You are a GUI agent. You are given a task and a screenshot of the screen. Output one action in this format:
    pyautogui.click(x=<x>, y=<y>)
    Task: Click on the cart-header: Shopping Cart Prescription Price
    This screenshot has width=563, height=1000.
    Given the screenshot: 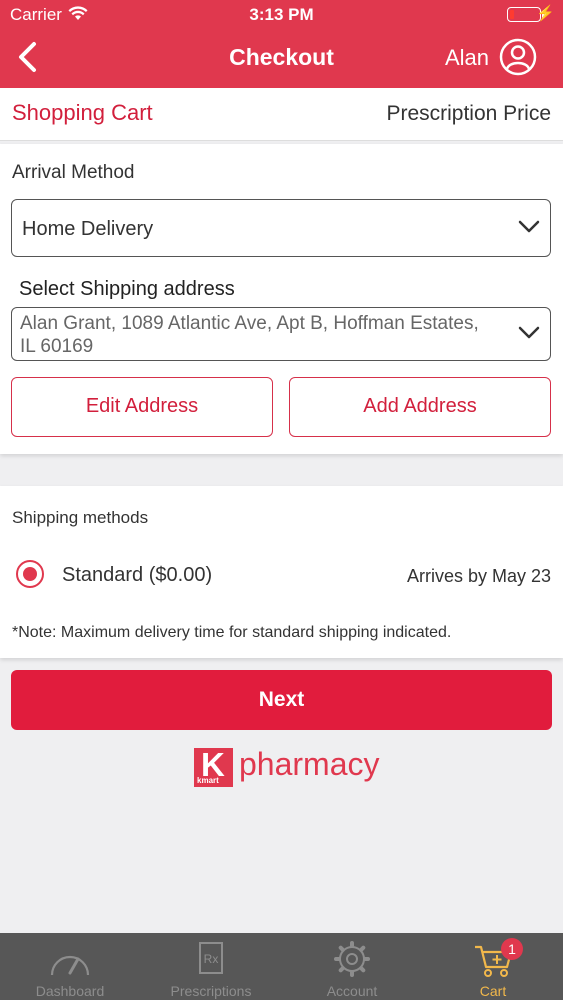 What is the action you would take?
    pyautogui.click(x=281, y=114)
    